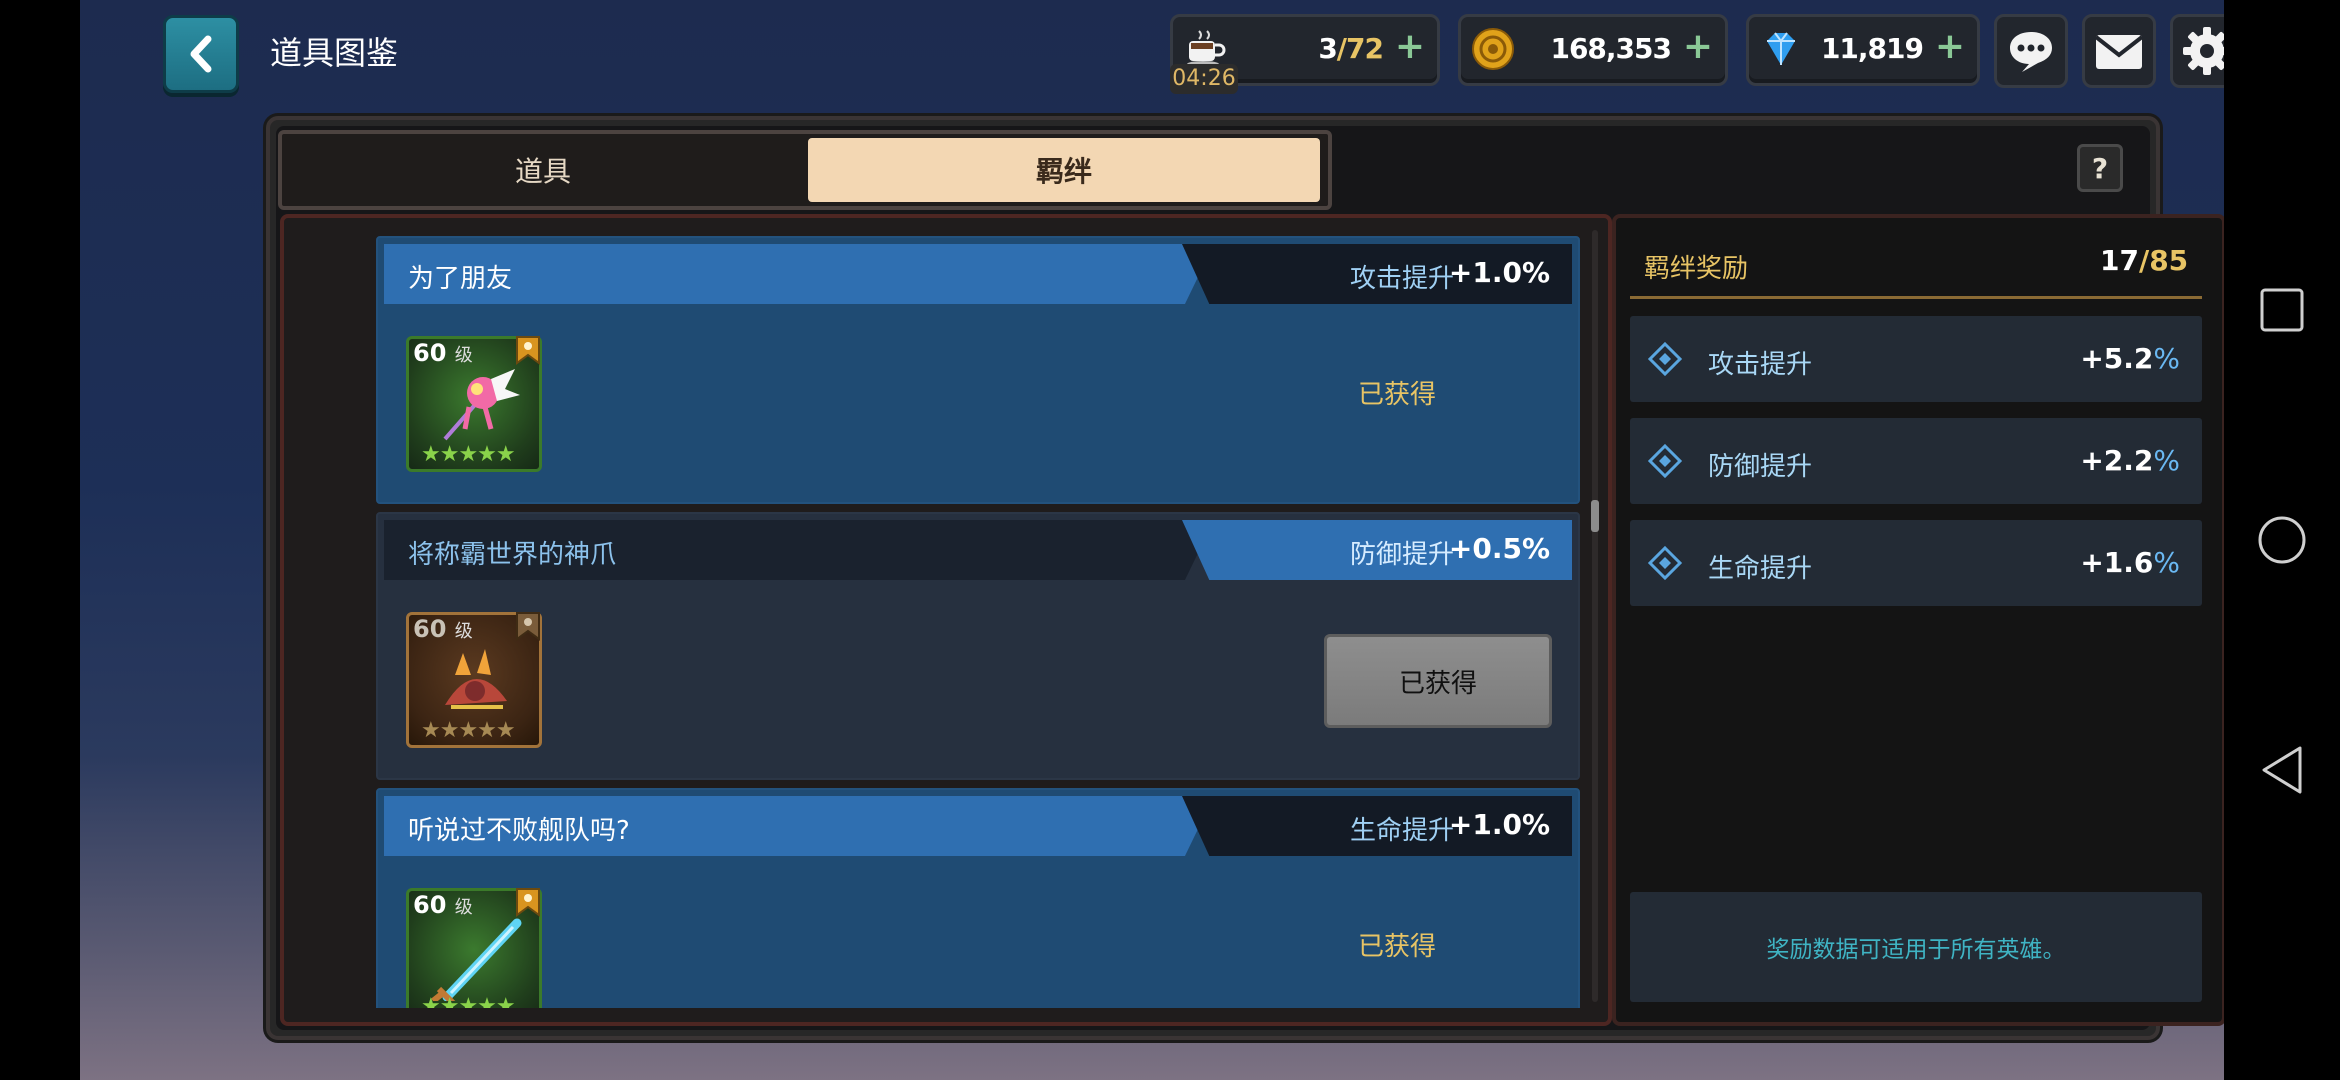 This screenshot has width=2340, height=1080. What do you see at coordinates (2130, 358) in the screenshot?
I see `reward-value: +5.2%` at bounding box center [2130, 358].